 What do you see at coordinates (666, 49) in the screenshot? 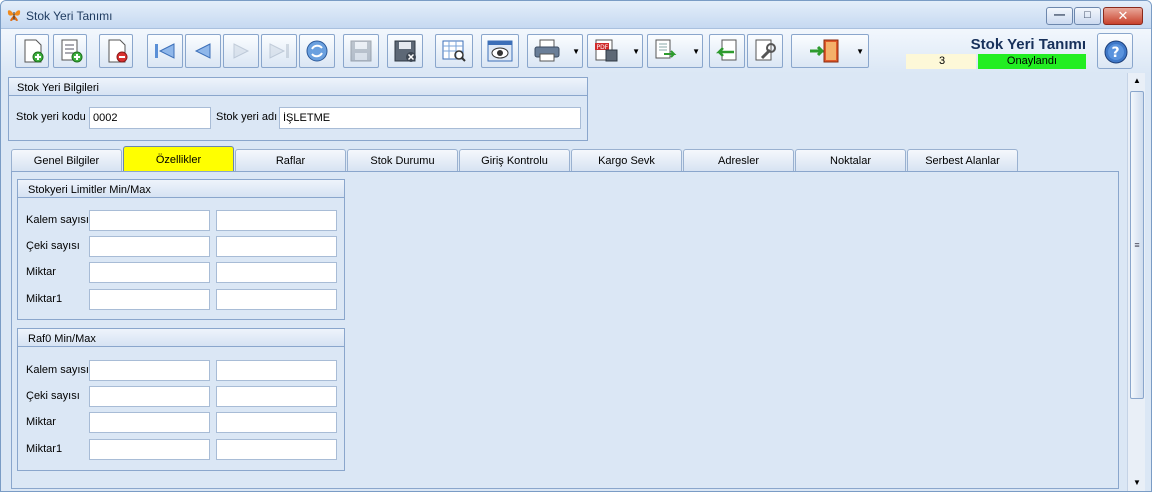
I see `export-document-icon` at bounding box center [666, 49].